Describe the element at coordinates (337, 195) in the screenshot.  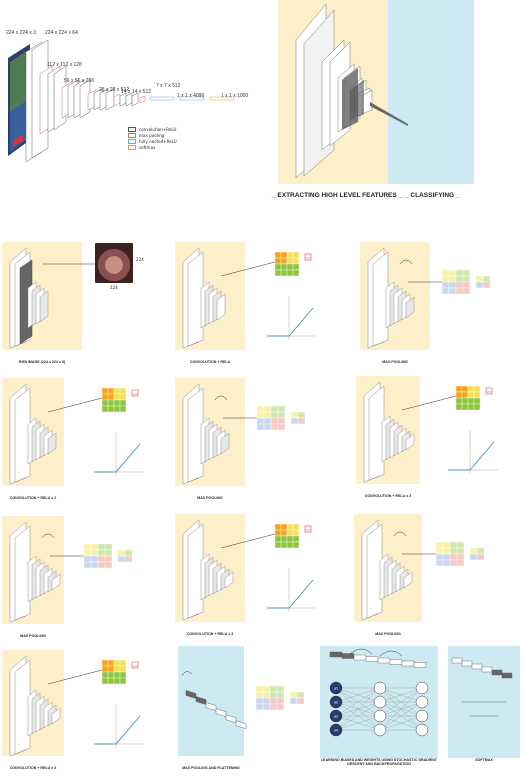
I see `extract-label: _ EXTRACTING HIGH LEVEL FEATURES _` at that location.